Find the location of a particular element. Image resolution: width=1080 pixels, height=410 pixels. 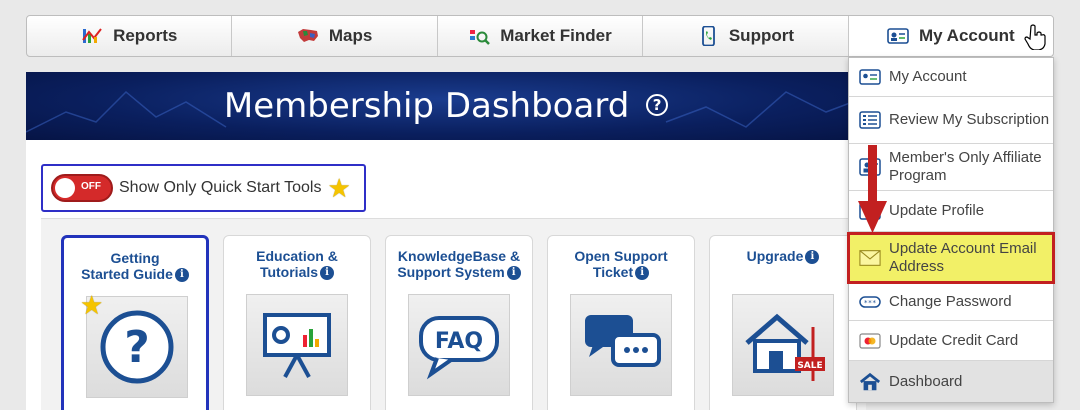

quick-start-label: Show Only Quick Start Tools is located at coordinates (220, 187).